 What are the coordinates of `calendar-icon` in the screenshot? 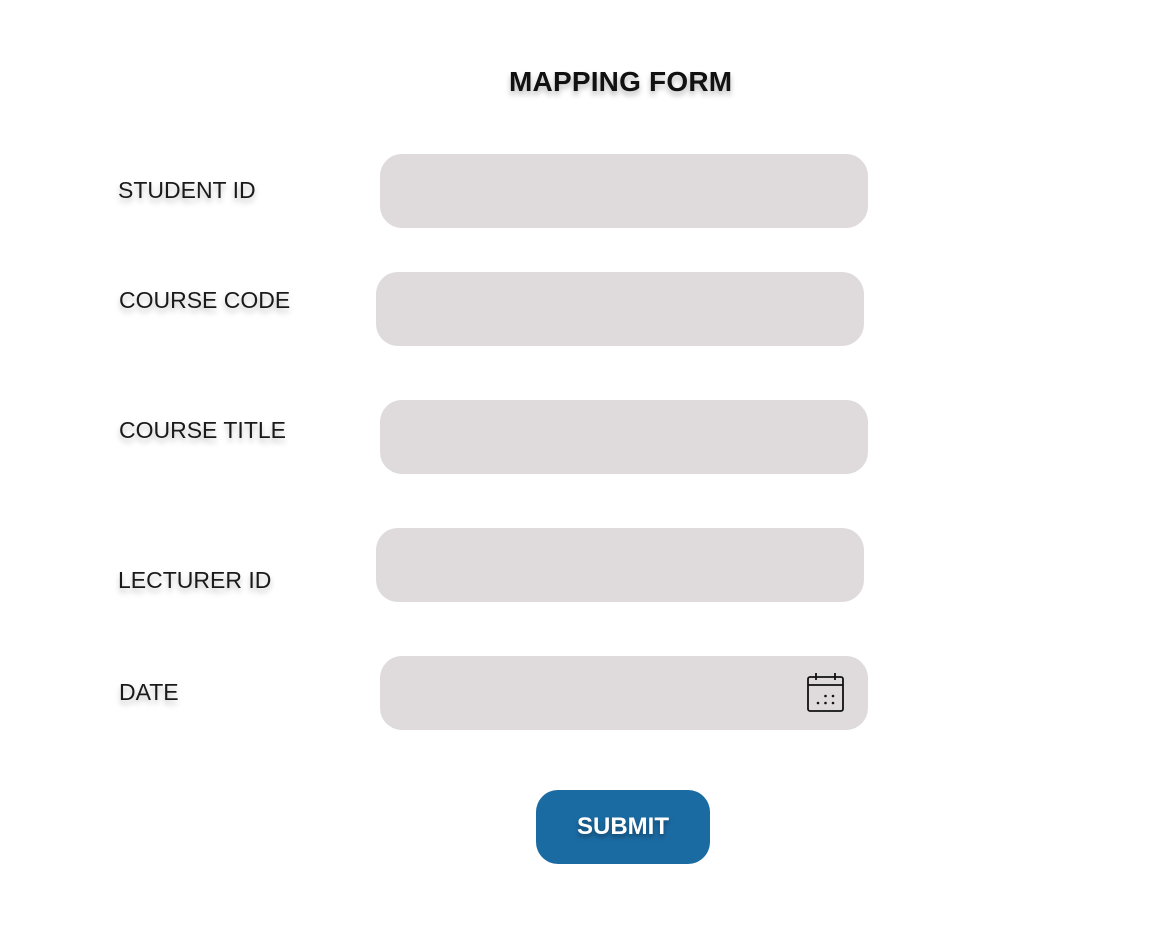 It's located at (826, 693).